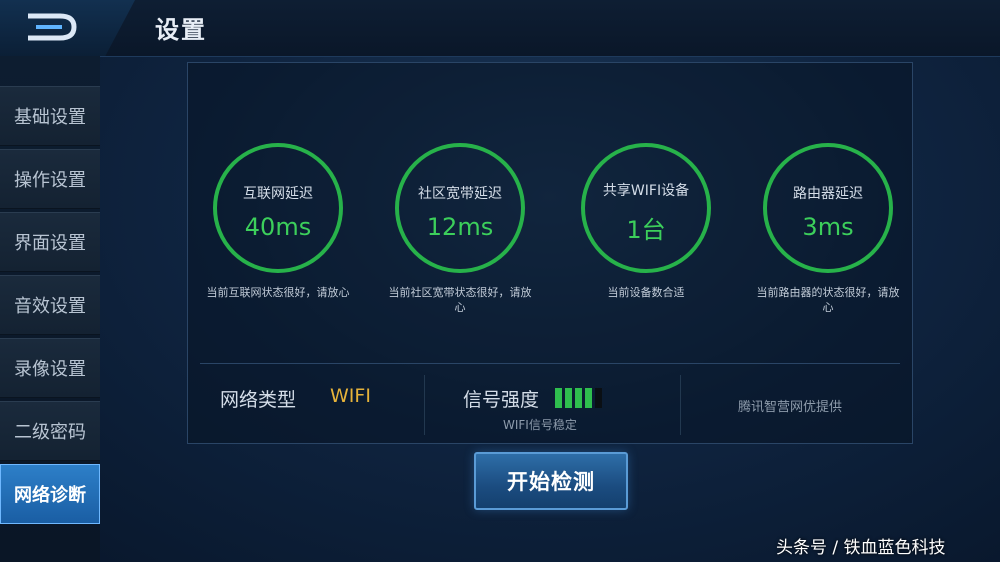 Image resolution: width=1000 pixels, height=562 pixels. Describe the element at coordinates (828, 300) in the screenshot. I see `stat-note: 当前路由器的状态很好，请放心` at that location.